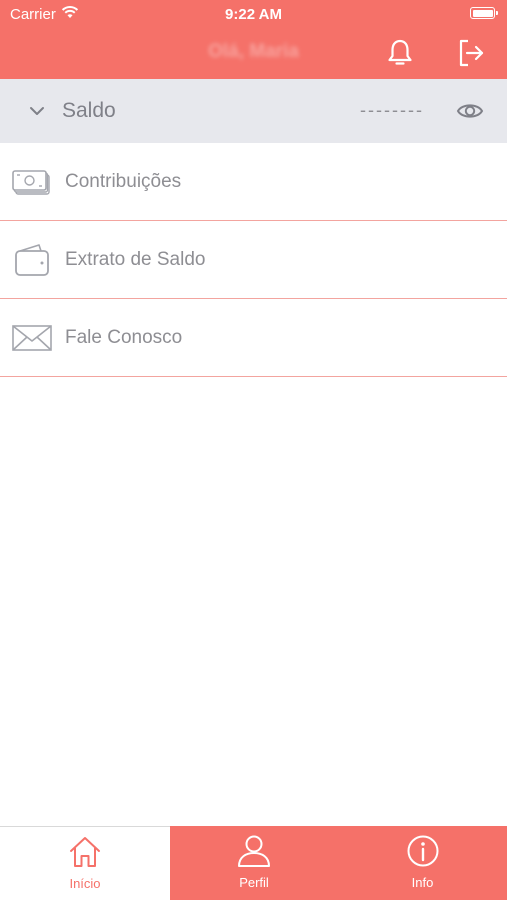 This screenshot has width=507, height=900. I want to click on tab-perfil: Perfil, so click(254, 863).